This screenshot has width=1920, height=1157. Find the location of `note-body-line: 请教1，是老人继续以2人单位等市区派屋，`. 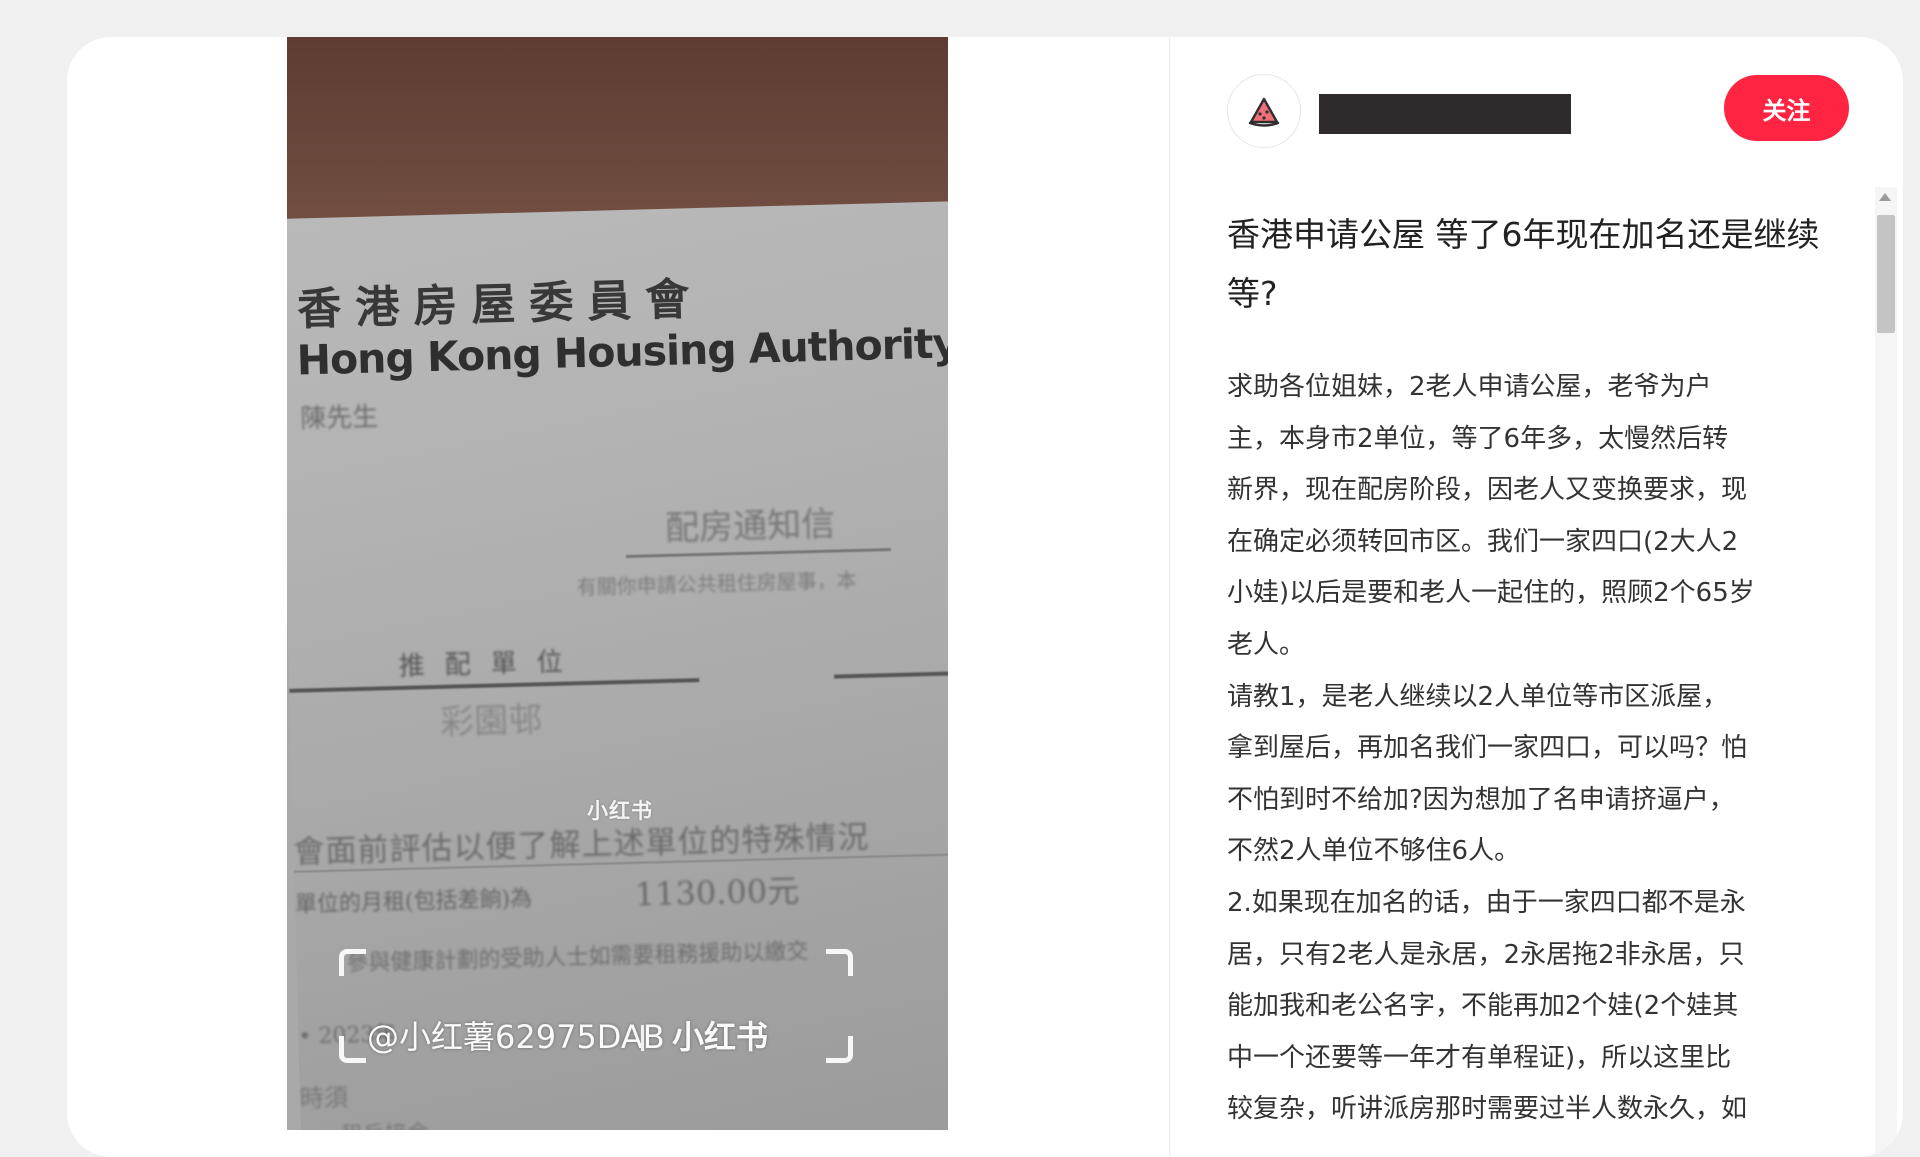

note-body-line: 请教1，是老人继续以2人单位等市区派屋， is located at coordinates (1478, 696).